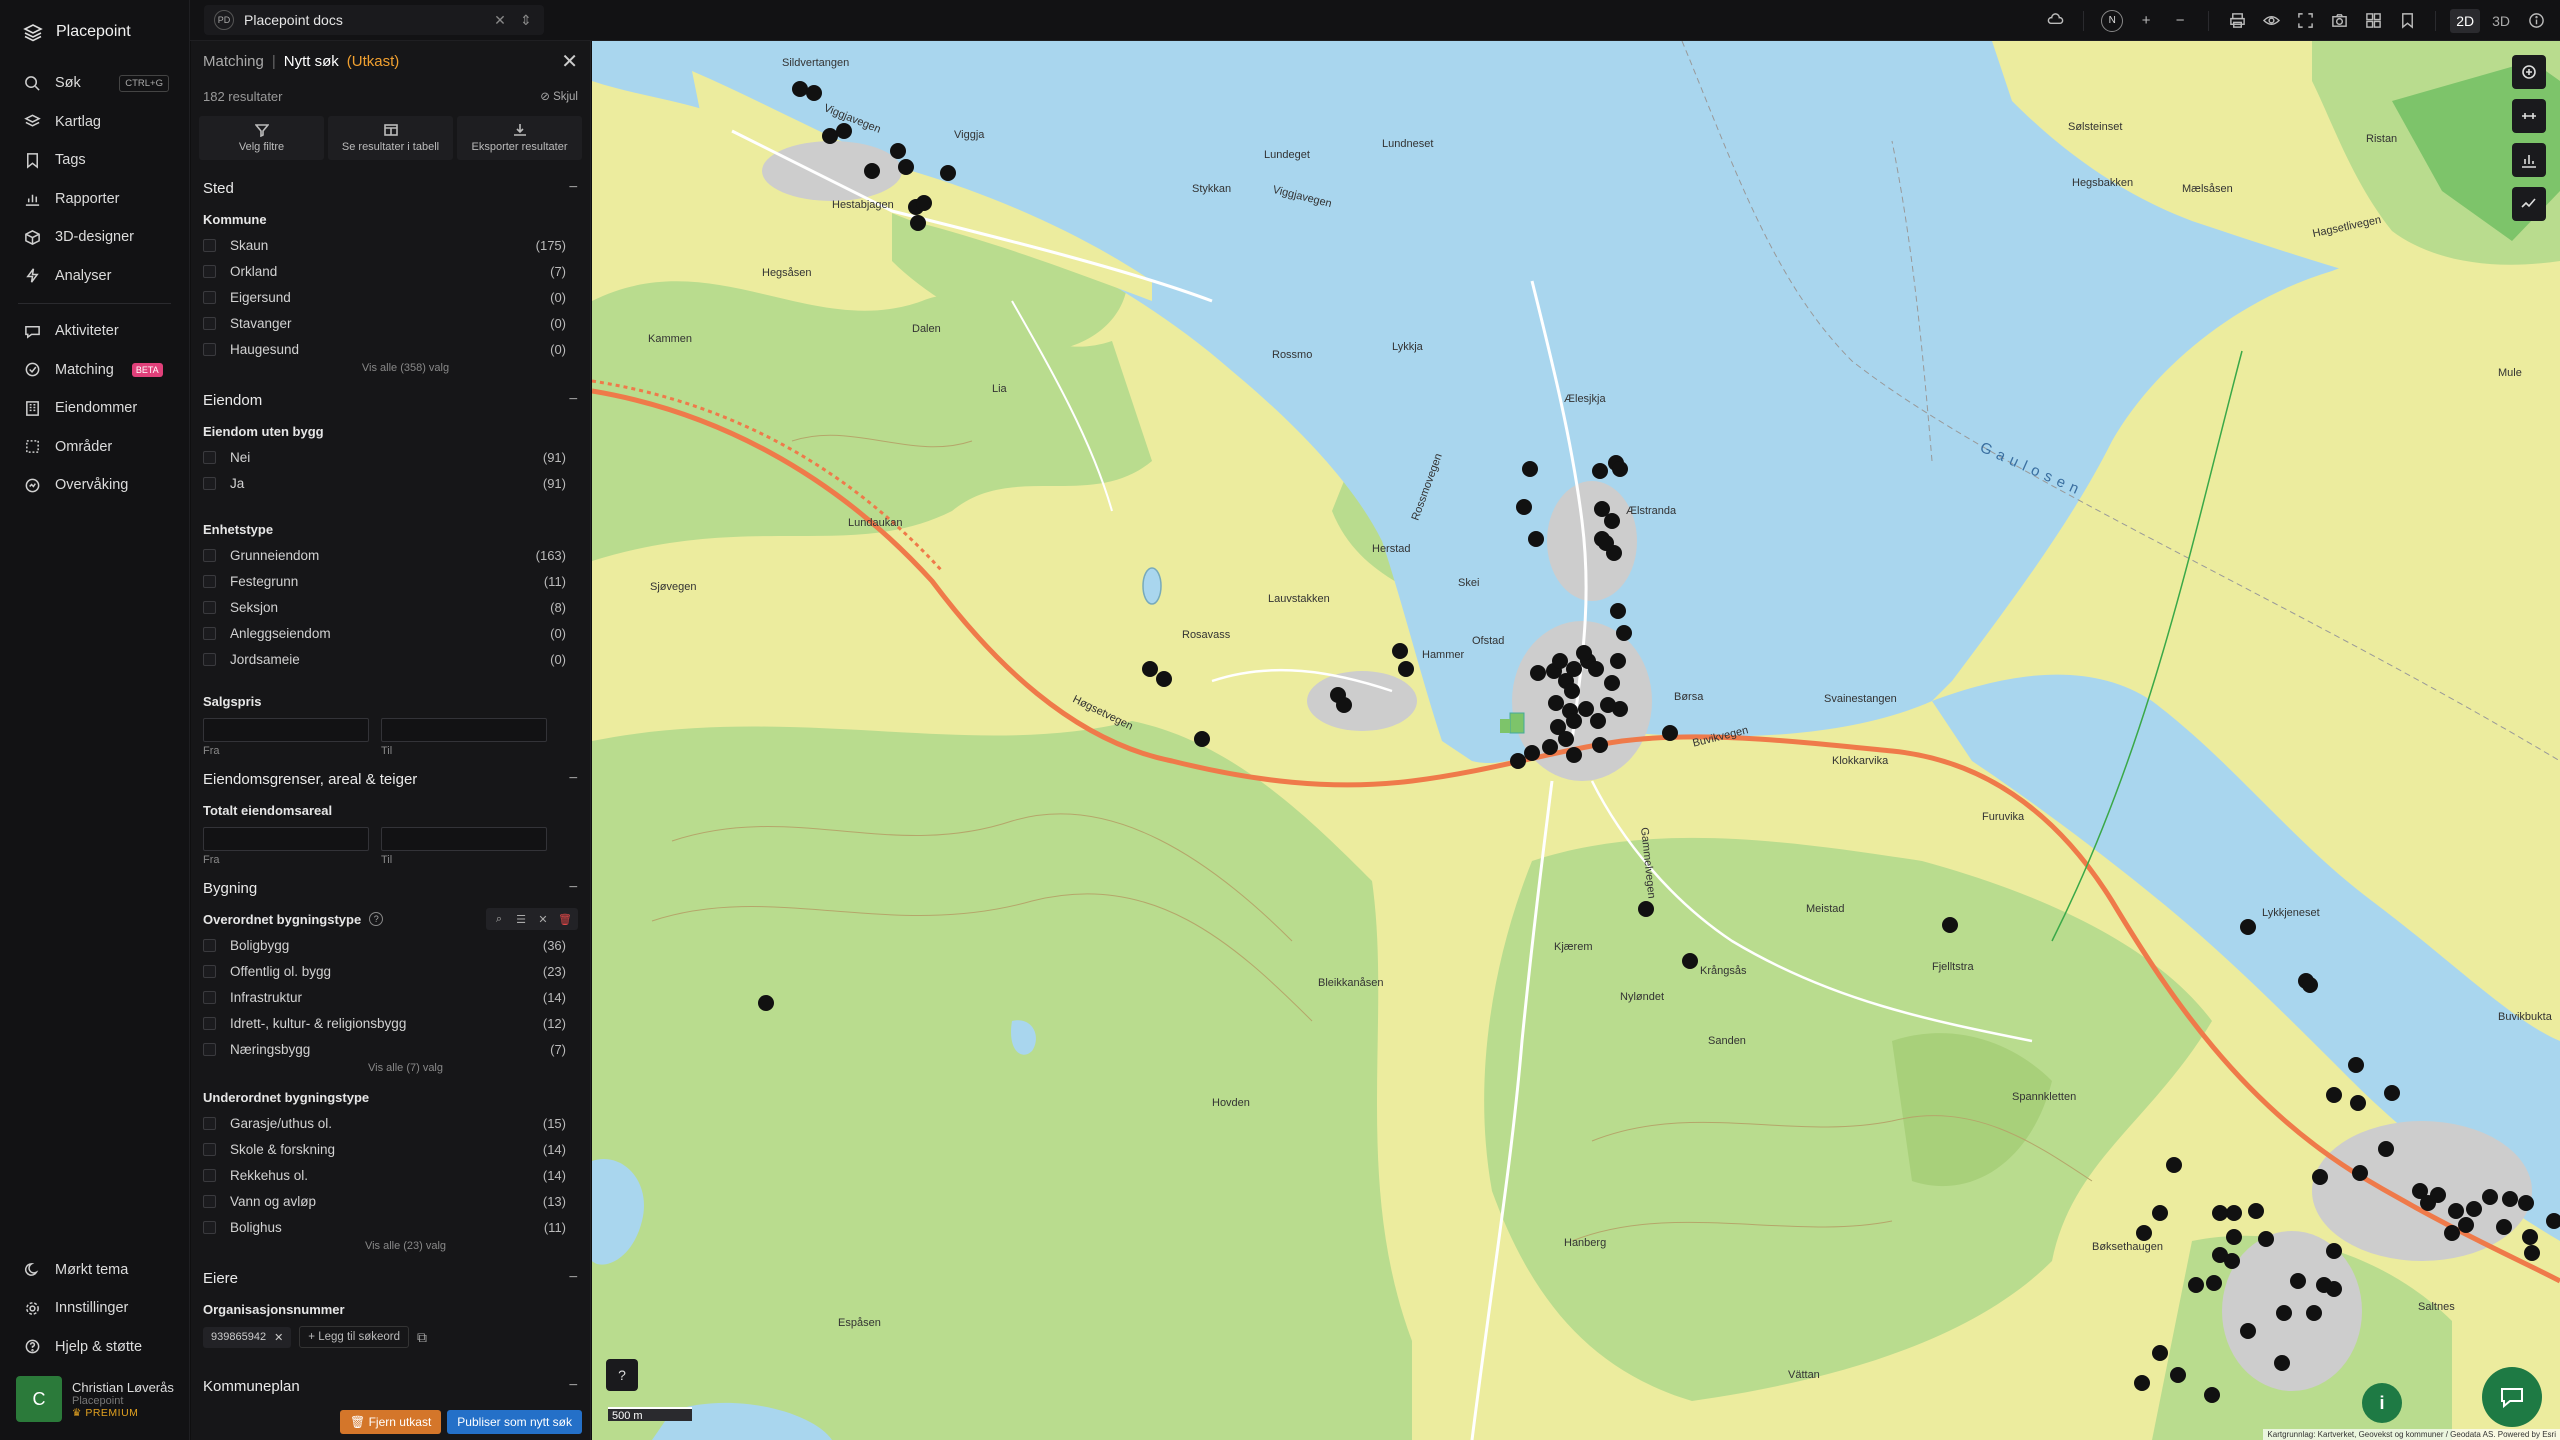 The height and width of the screenshot is (1440, 2560). I want to click on close-icon: ✕, so click(278, 1337).